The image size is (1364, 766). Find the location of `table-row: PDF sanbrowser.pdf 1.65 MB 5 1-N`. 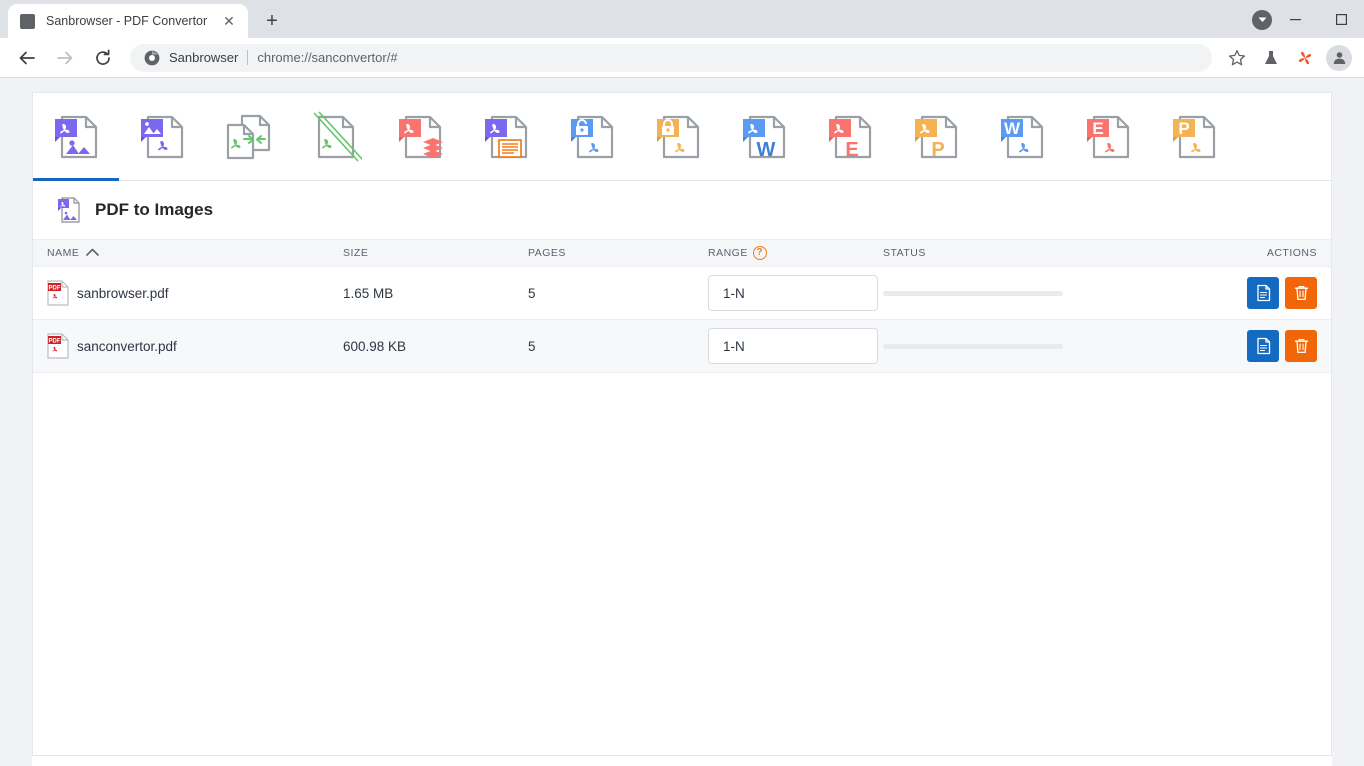

table-row: PDF sanbrowser.pdf 1.65 MB 5 1-N is located at coordinates (682, 293).